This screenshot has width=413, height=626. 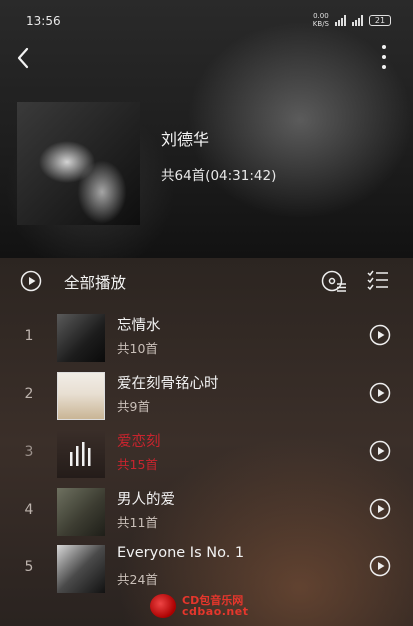 What do you see at coordinates (206, 338) in the screenshot?
I see `album-row: 1 忘情水 共10首` at bounding box center [206, 338].